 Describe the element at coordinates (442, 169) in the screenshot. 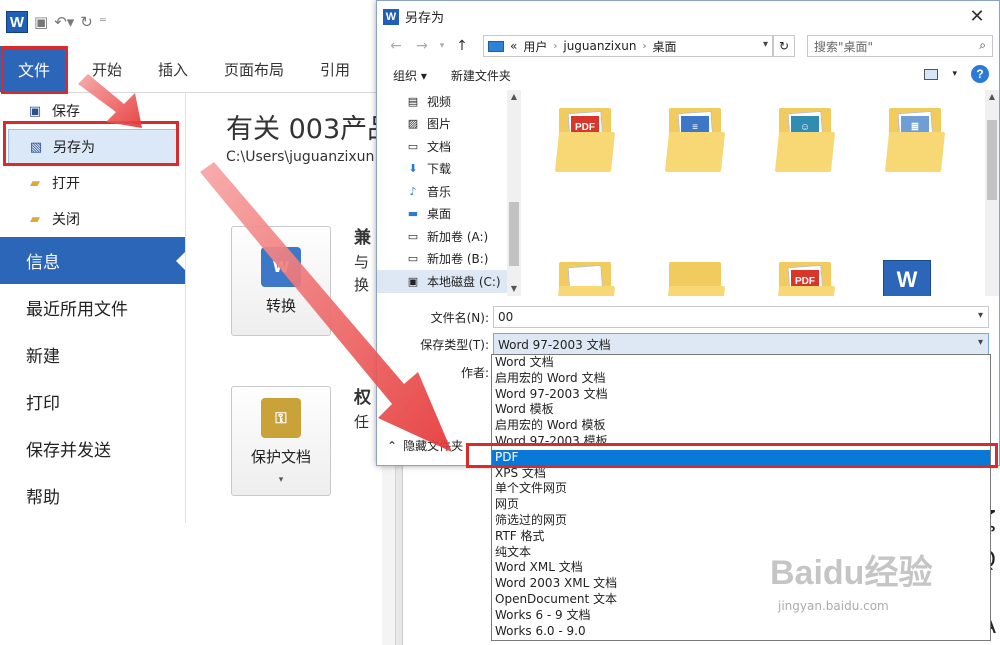

I see `tree-item-downloads: ⬇ 下载` at that location.